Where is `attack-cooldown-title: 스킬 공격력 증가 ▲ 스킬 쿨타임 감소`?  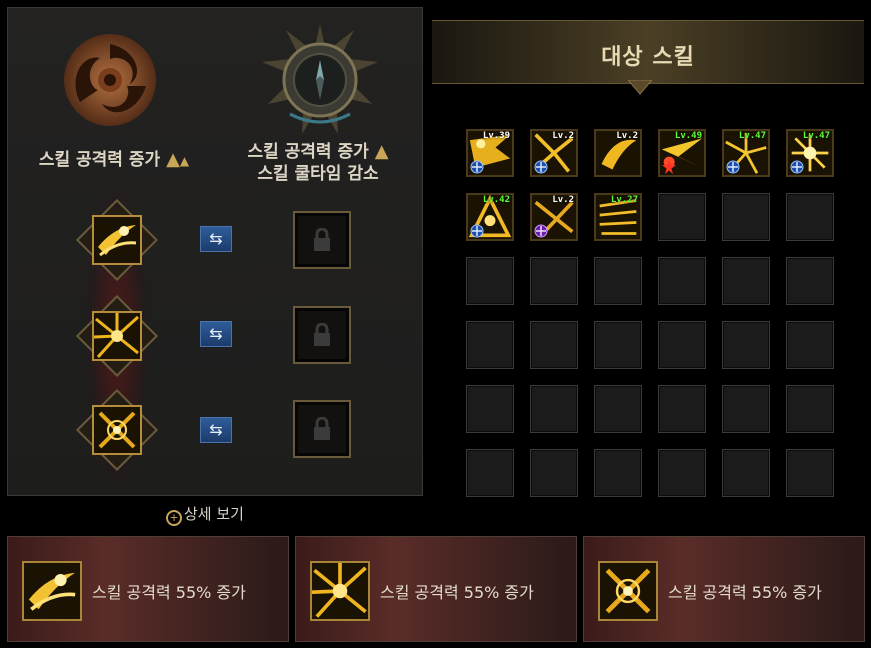
attack-cooldown-title: 스킬 공격력 증가 ▲ 스킬 쿨타임 감소 is located at coordinates (318, 163).